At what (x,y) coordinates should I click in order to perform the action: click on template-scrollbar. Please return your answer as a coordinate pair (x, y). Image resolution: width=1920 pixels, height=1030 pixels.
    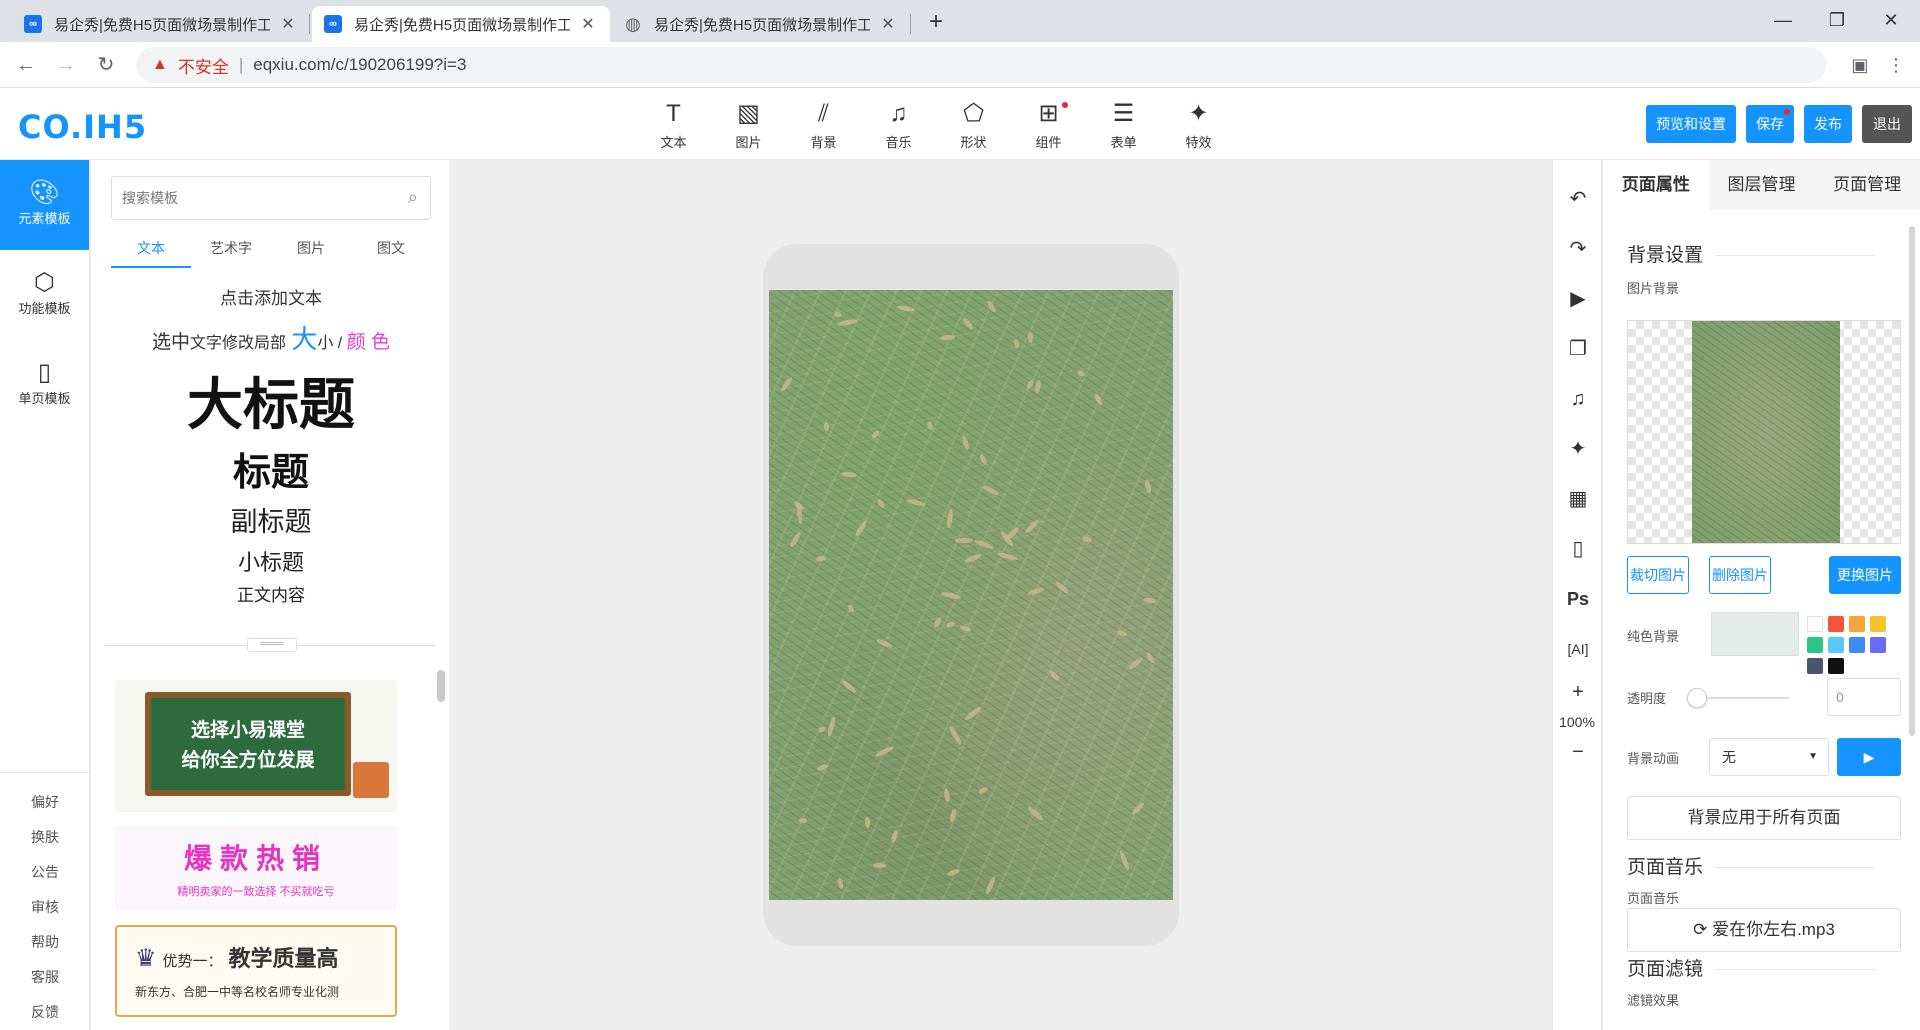
    Looking at the image, I should click on (441, 686).